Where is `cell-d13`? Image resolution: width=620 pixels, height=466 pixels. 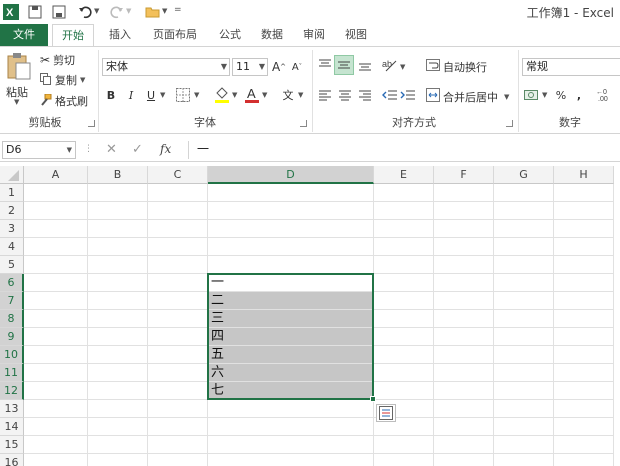 cell-d13 is located at coordinates (291, 409).